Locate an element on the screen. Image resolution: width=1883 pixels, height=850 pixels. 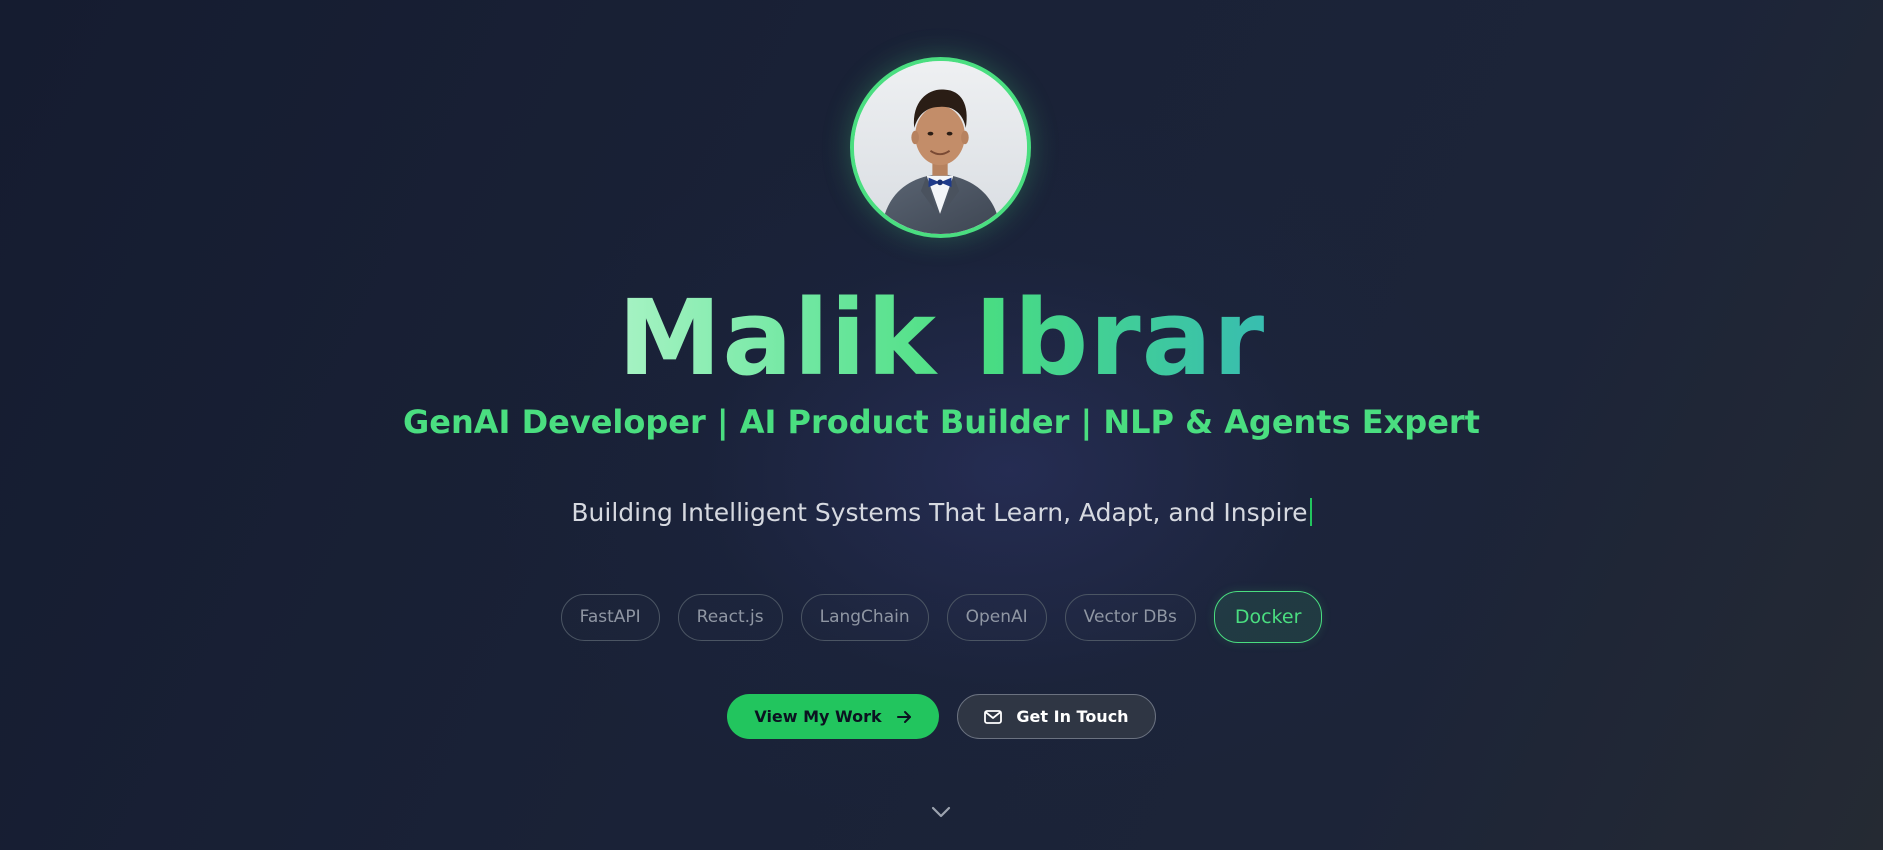
view-my-work-button: View My Work is located at coordinates (833, 716).